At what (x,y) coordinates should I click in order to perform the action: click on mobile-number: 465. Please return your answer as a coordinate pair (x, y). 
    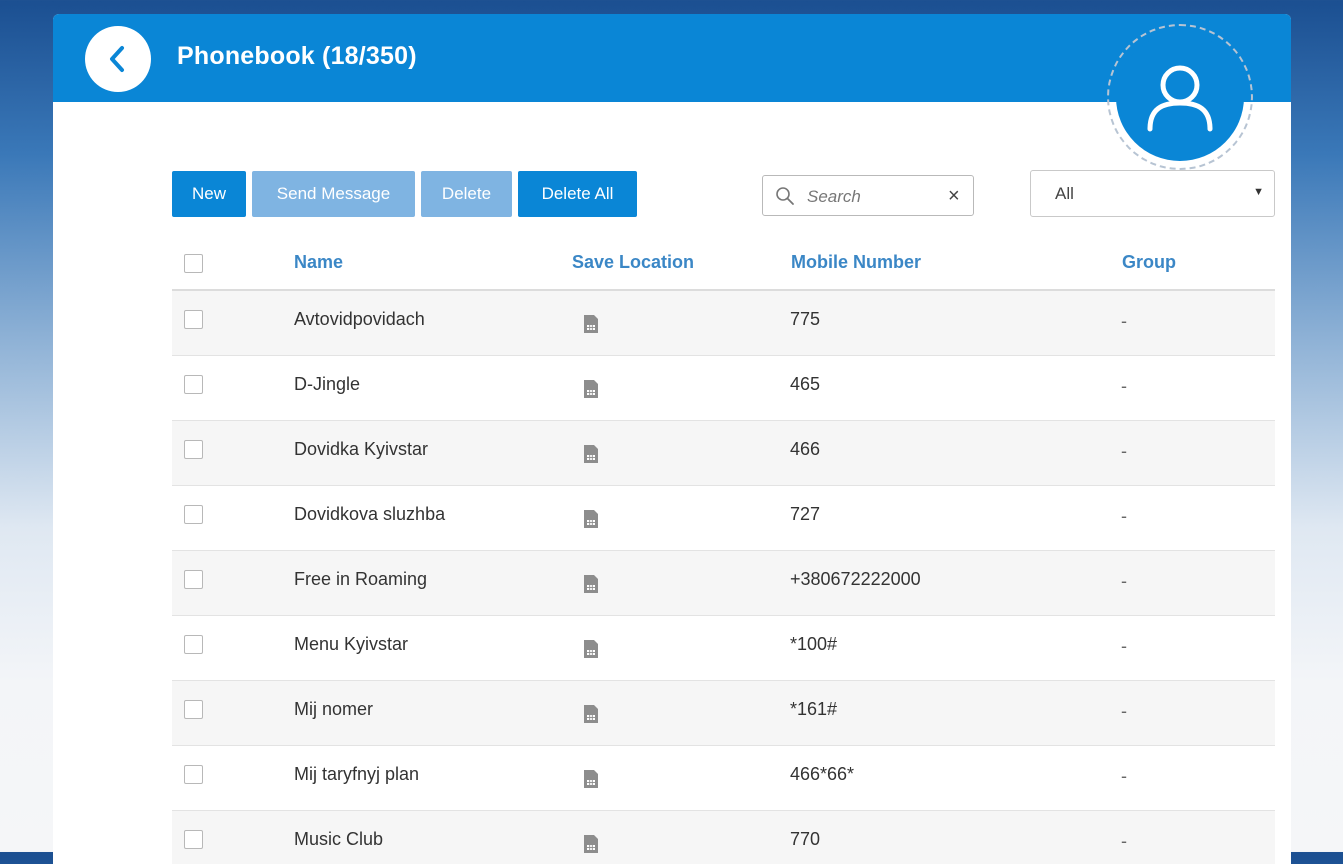
    Looking at the image, I should click on (805, 384).